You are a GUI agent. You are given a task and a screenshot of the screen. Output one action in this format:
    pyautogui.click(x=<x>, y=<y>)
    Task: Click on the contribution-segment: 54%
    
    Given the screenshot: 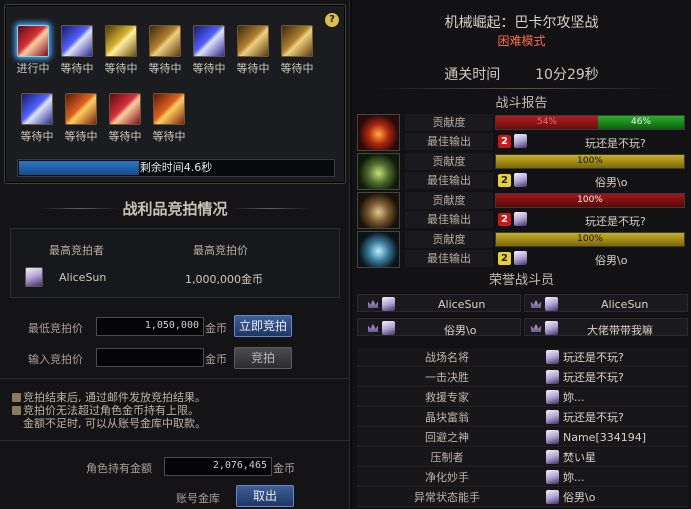 What is the action you would take?
    pyautogui.click(x=547, y=122)
    